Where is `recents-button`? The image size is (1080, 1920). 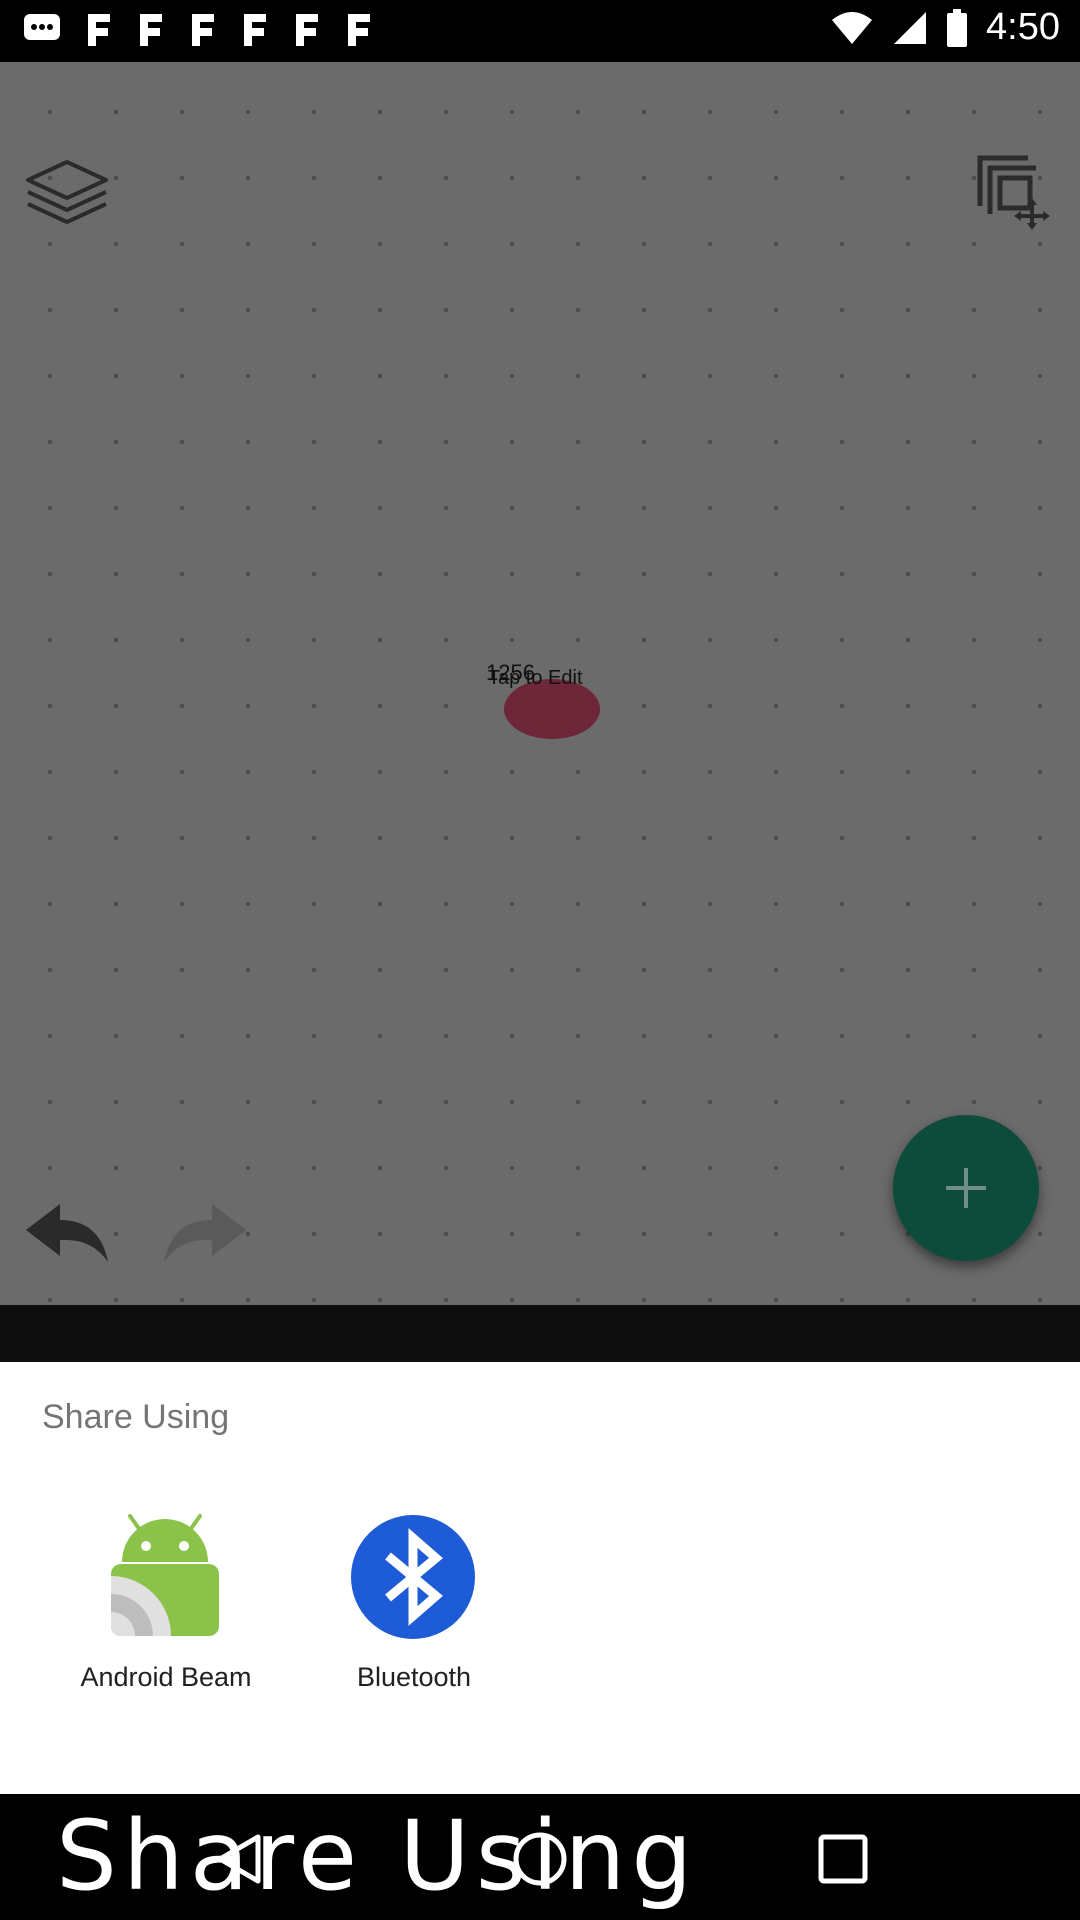
recents-button is located at coordinates (843, 1859).